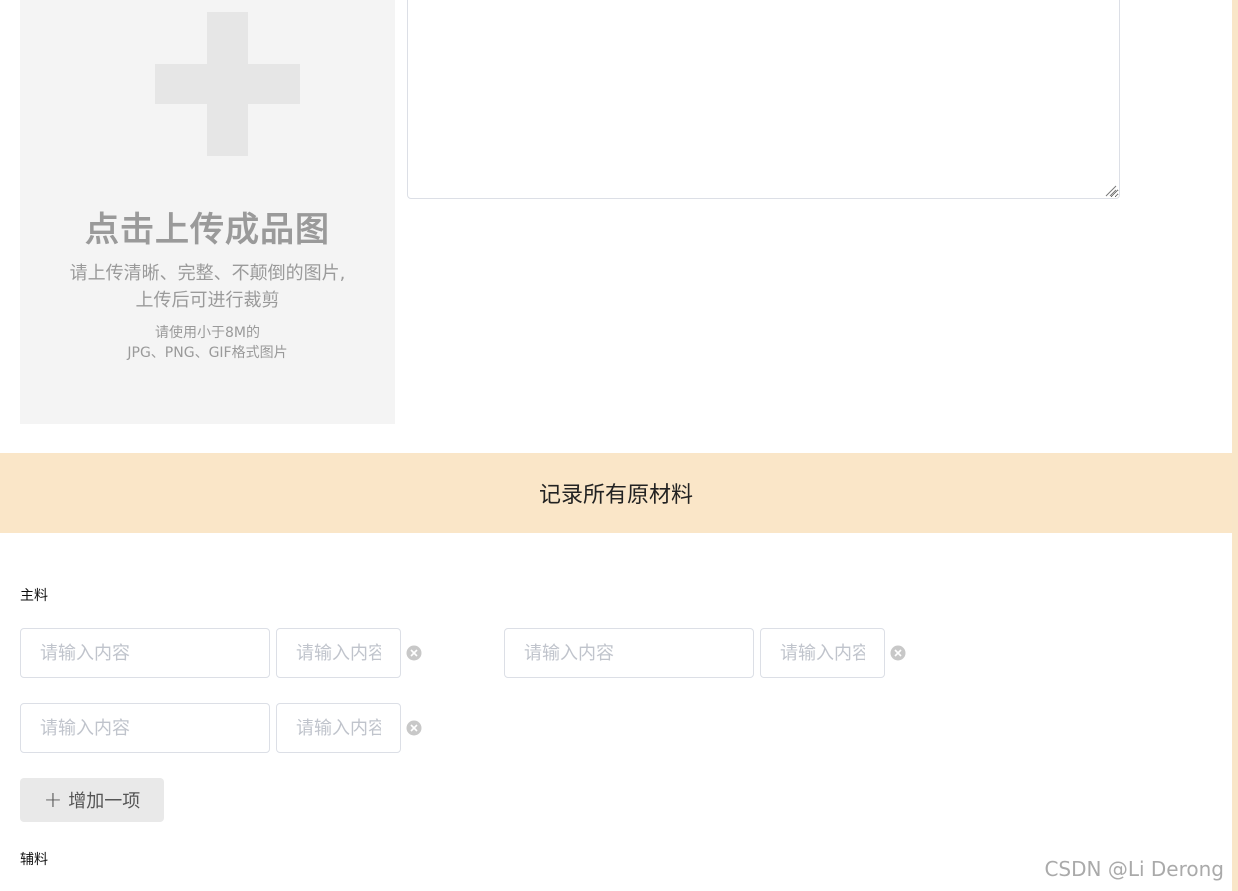 The image size is (1238, 891). What do you see at coordinates (34, 596) in the screenshot?
I see `main-ingredients-label: 主料` at bounding box center [34, 596].